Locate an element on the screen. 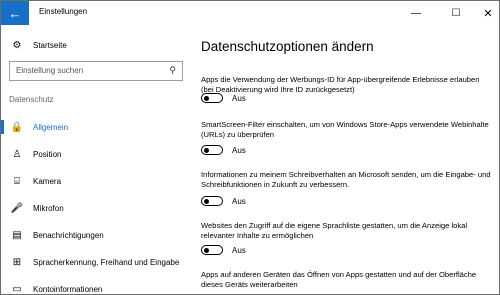 The height and width of the screenshot is (295, 500). close-icon: ✕ is located at coordinates (488, 13).